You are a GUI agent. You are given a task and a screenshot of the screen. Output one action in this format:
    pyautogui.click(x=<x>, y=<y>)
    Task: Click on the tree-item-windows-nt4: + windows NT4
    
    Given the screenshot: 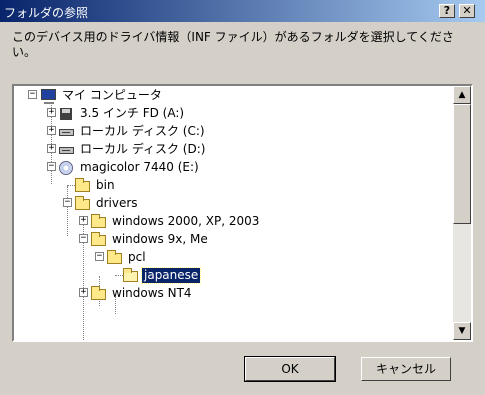 What is the action you would take?
    pyautogui.click(x=136, y=293)
    